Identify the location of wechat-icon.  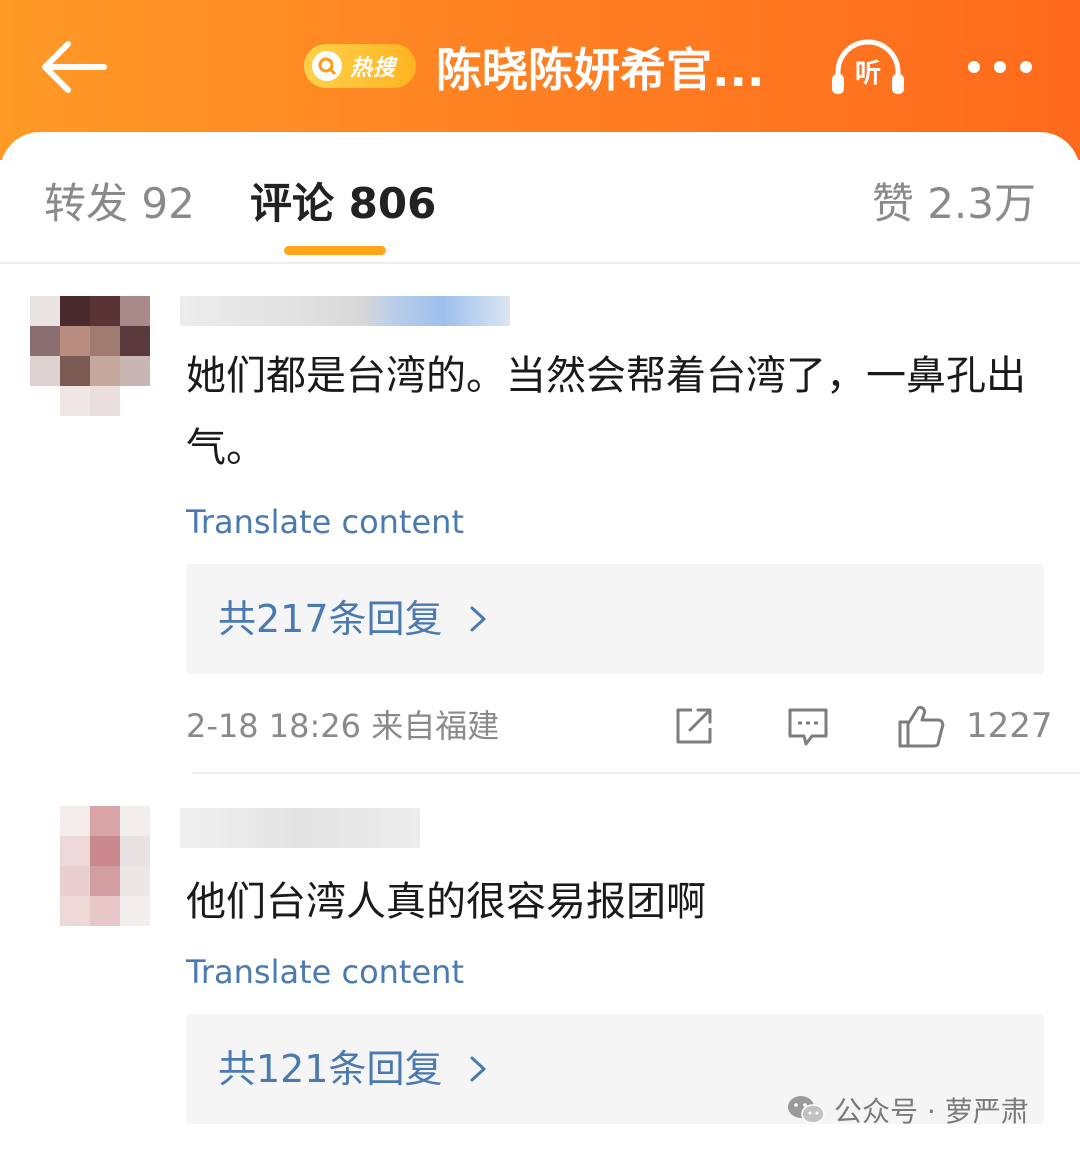
(806, 1110).